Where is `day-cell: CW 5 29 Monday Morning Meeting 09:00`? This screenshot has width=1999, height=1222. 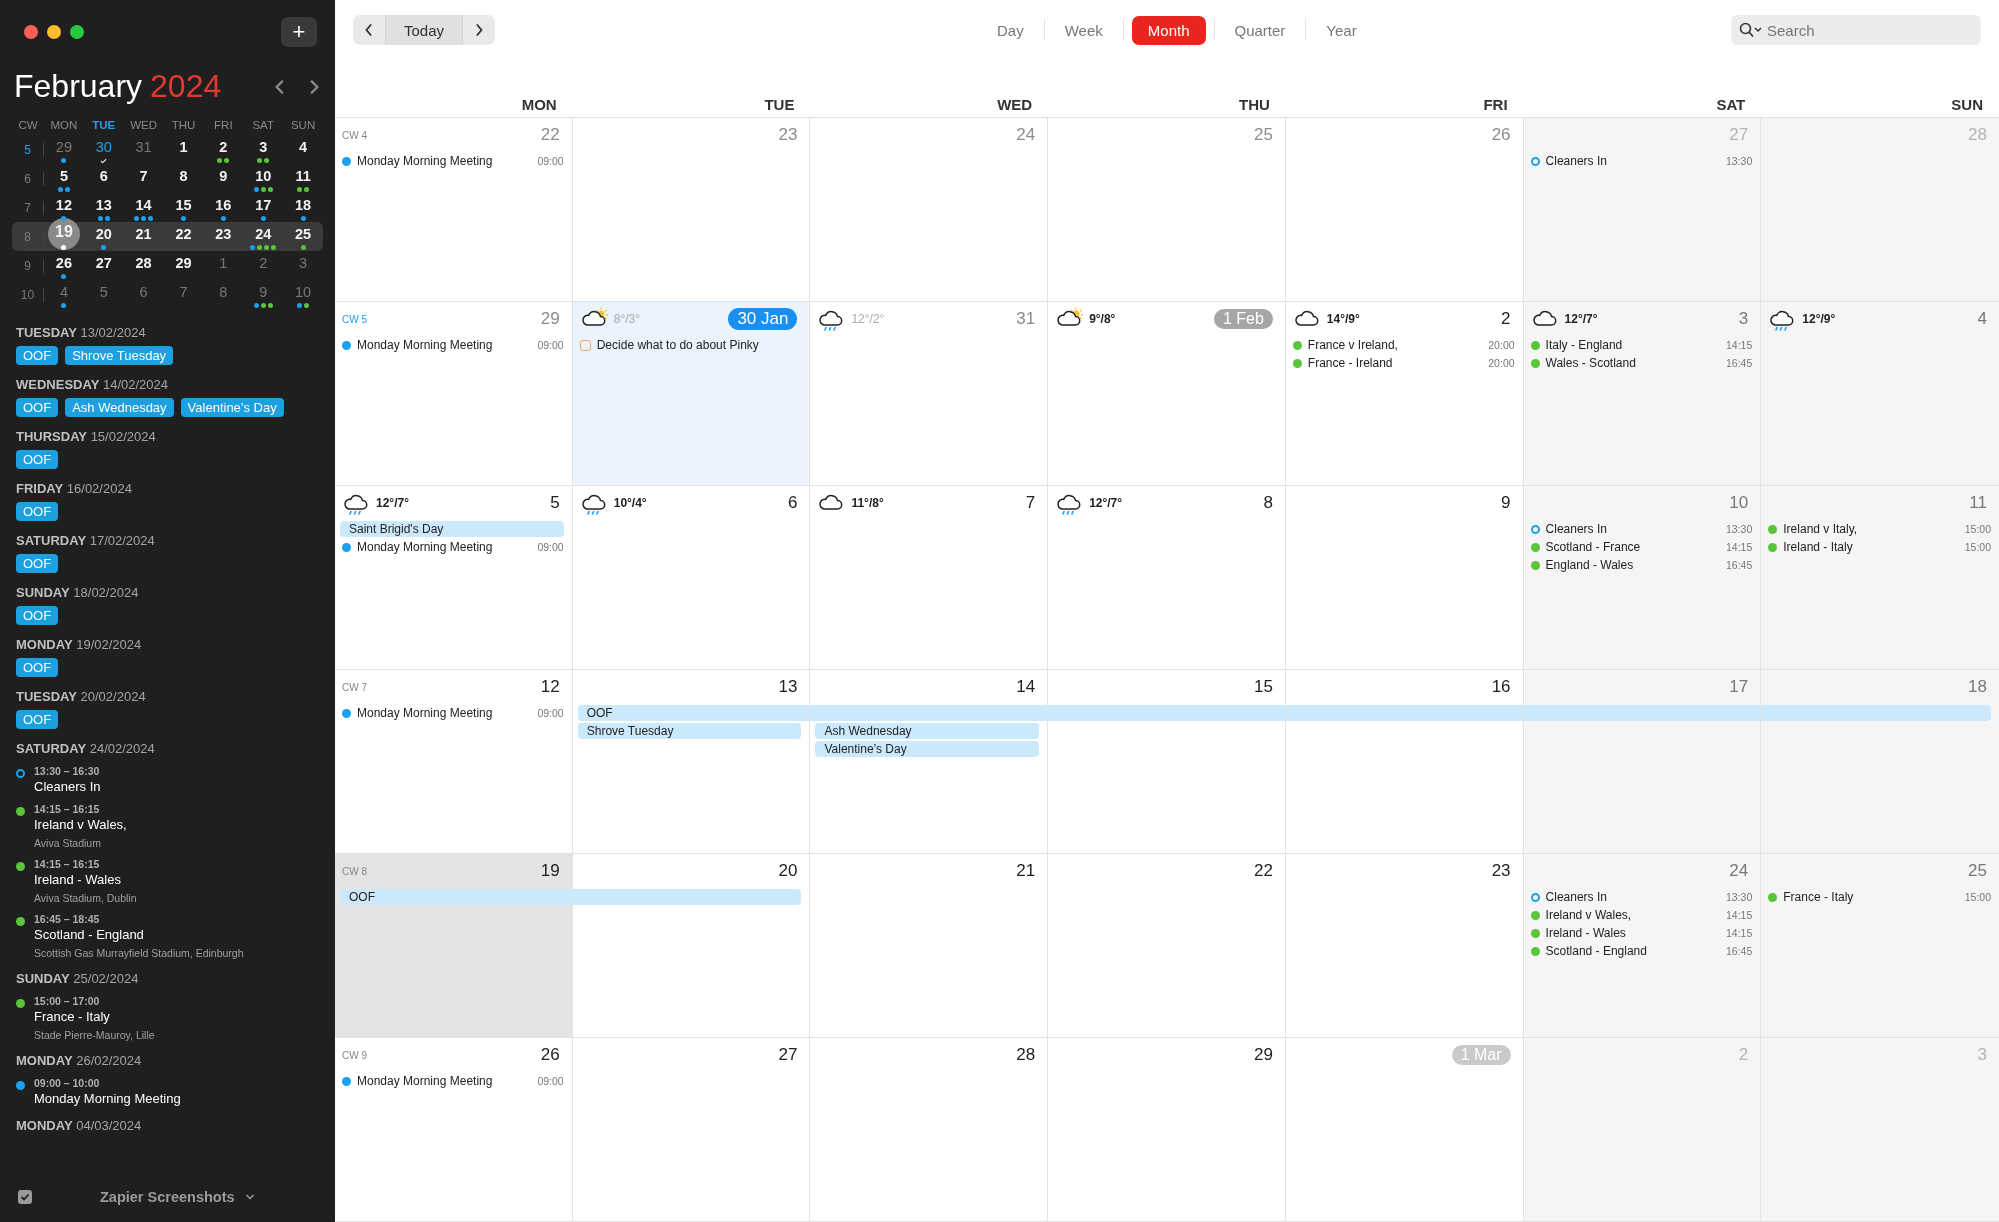
day-cell: CW 5 29 Monday Morning Meeting 09:00 is located at coordinates (454, 393).